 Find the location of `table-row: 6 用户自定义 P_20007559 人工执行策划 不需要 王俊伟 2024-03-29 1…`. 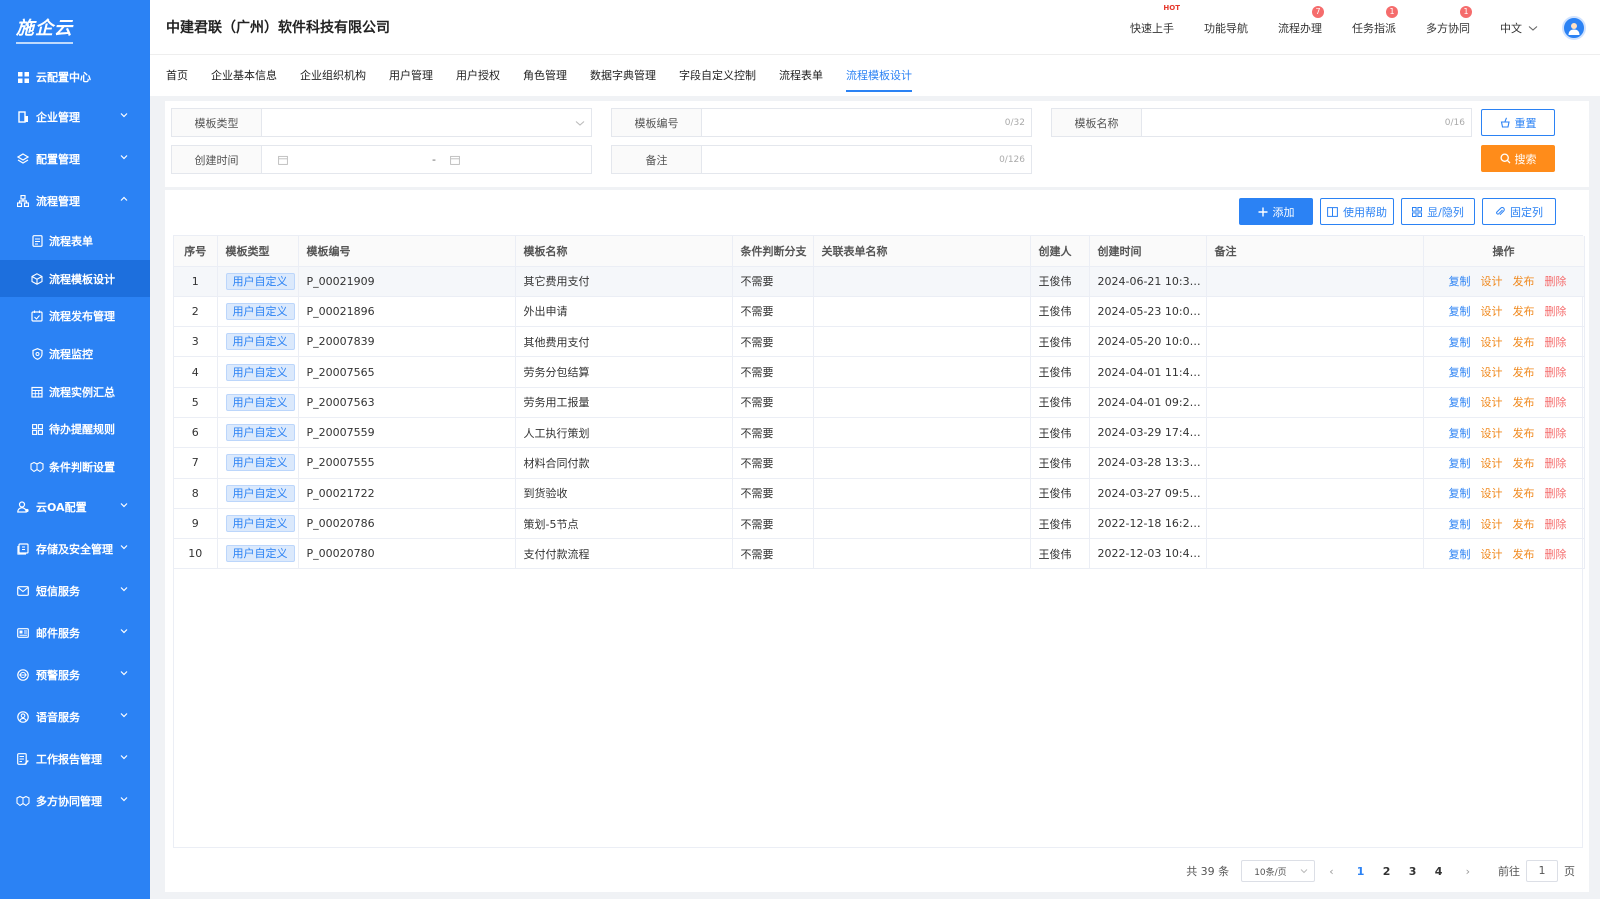

table-row: 6 用户自定义 P_20007559 人工执行策划 不需要 王俊伟 2024-03-29 1… is located at coordinates (879, 433).